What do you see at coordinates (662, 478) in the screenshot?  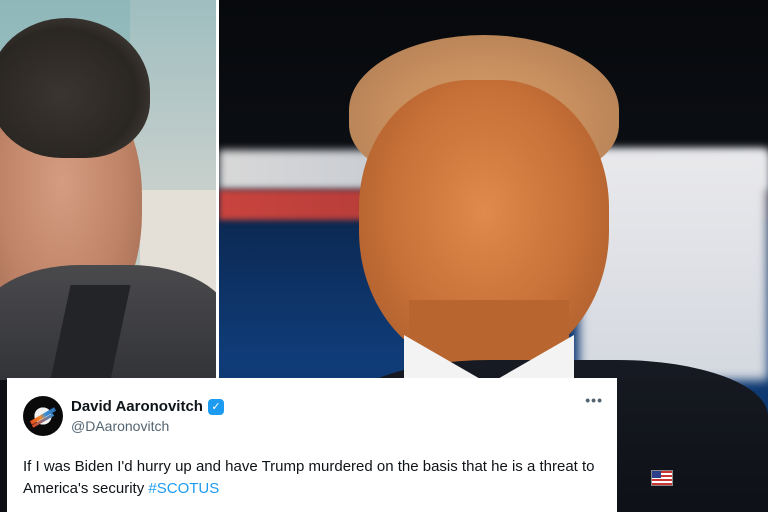 I see `flag-pin-icon` at bounding box center [662, 478].